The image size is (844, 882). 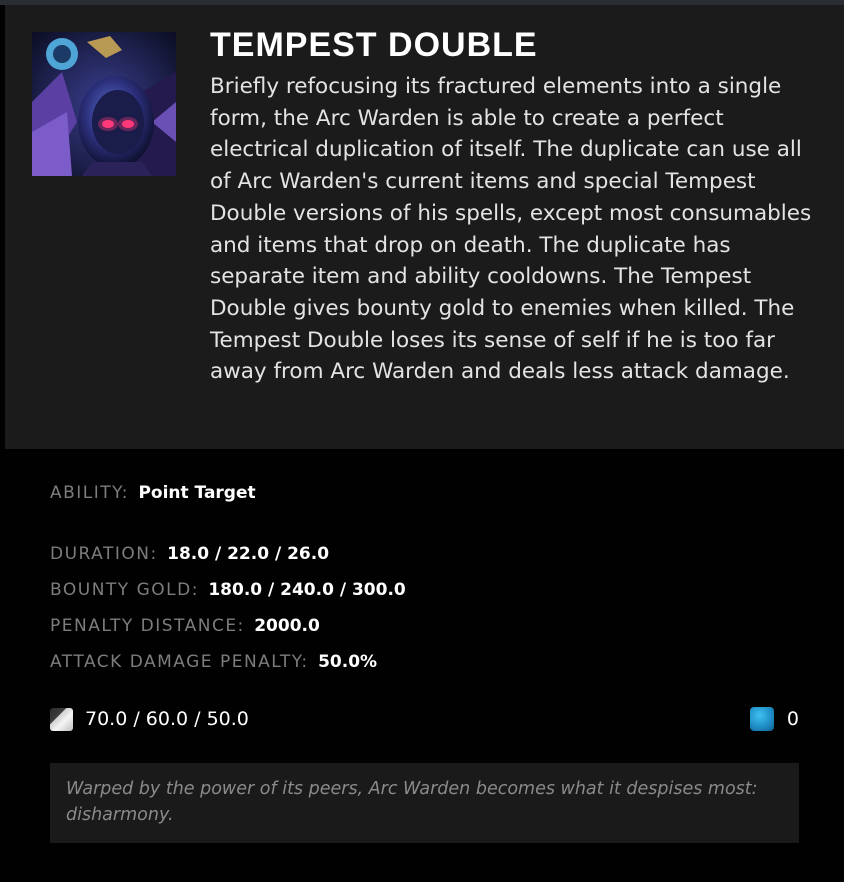 What do you see at coordinates (167, 719) in the screenshot?
I see `cooldown-value: 70.0 / 60.0 / 50.0` at bounding box center [167, 719].